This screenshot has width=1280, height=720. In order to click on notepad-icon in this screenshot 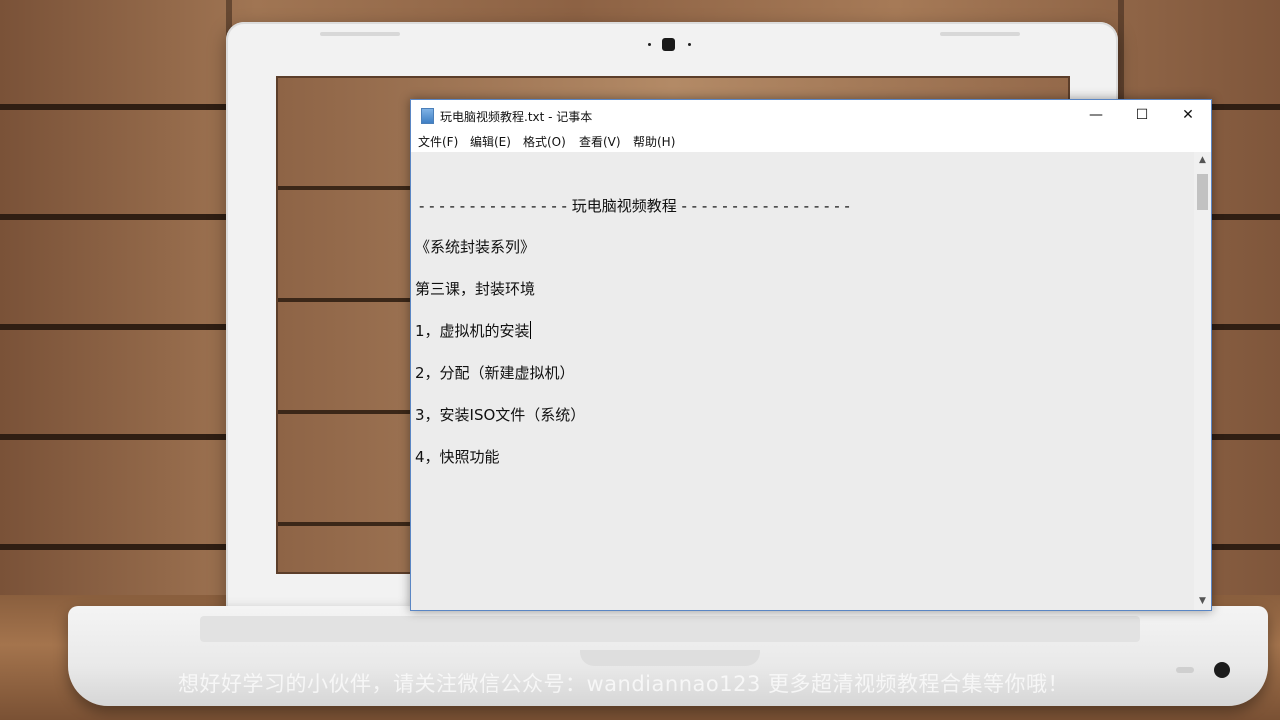, I will do `click(427, 116)`.